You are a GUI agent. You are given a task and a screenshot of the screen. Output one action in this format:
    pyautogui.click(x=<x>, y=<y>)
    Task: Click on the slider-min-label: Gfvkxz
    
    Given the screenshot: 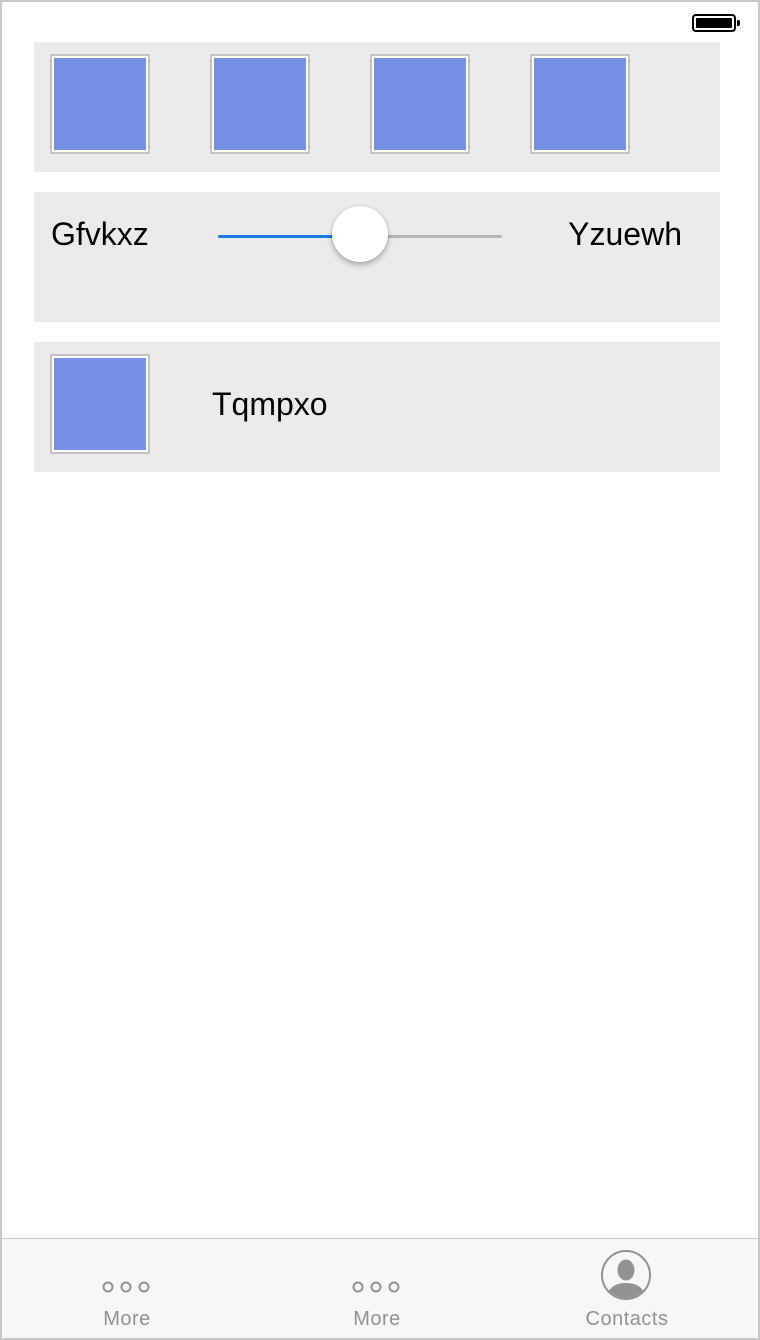 What is the action you would take?
    pyautogui.click(x=100, y=234)
    